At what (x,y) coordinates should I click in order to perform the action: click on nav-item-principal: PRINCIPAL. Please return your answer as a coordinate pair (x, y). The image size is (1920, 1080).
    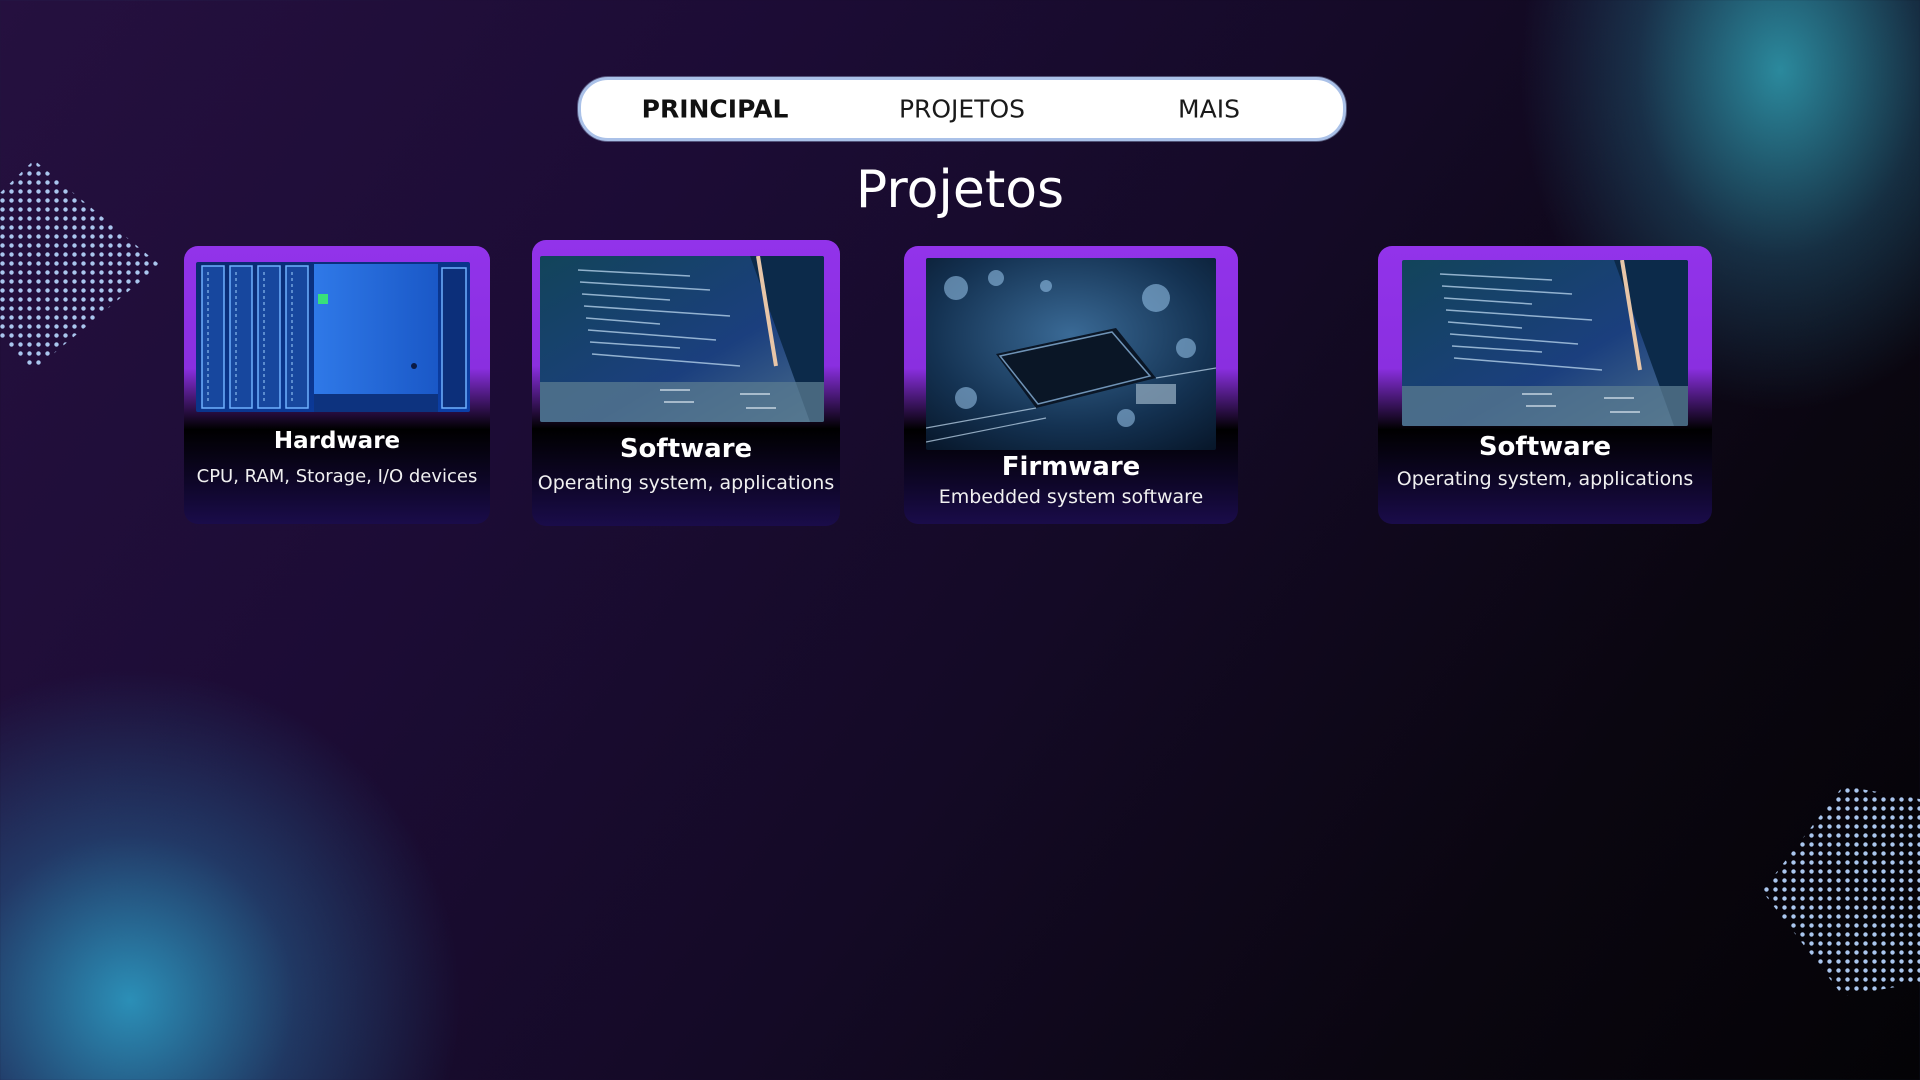
    Looking at the image, I should click on (715, 109).